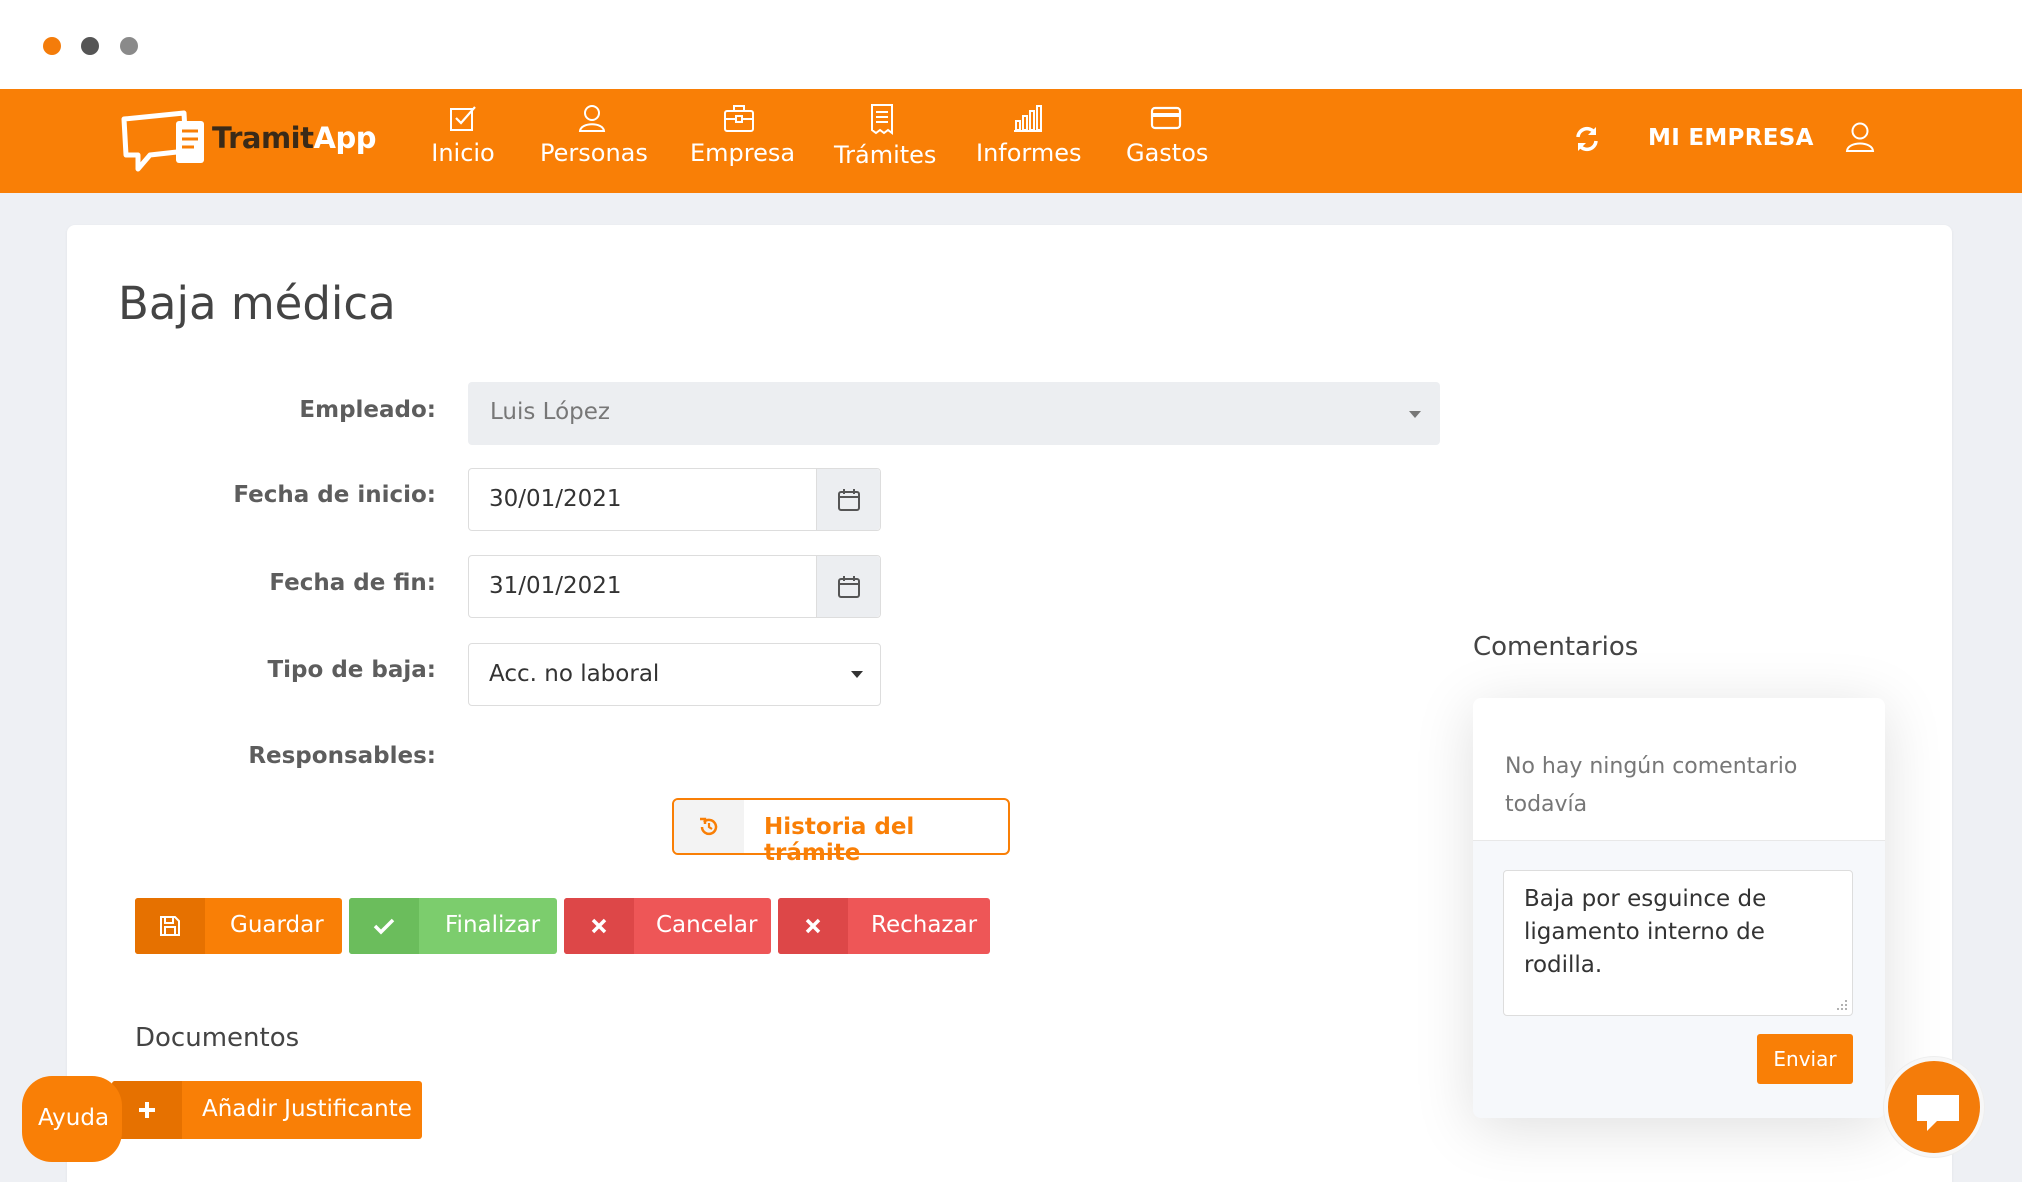  I want to click on fecha-inicio-value: 30/01/2021, so click(555, 499).